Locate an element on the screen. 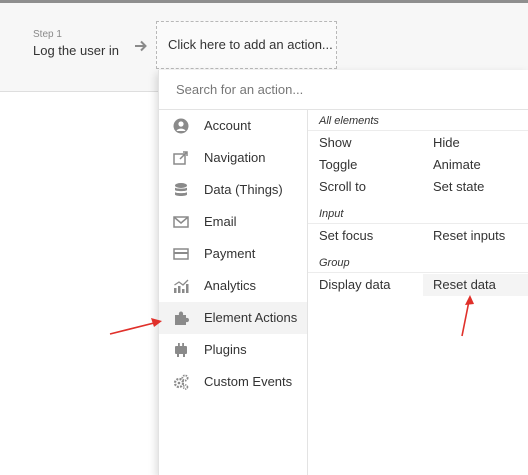 The image size is (528, 475). action-animate: Animate is located at coordinates (480, 165).